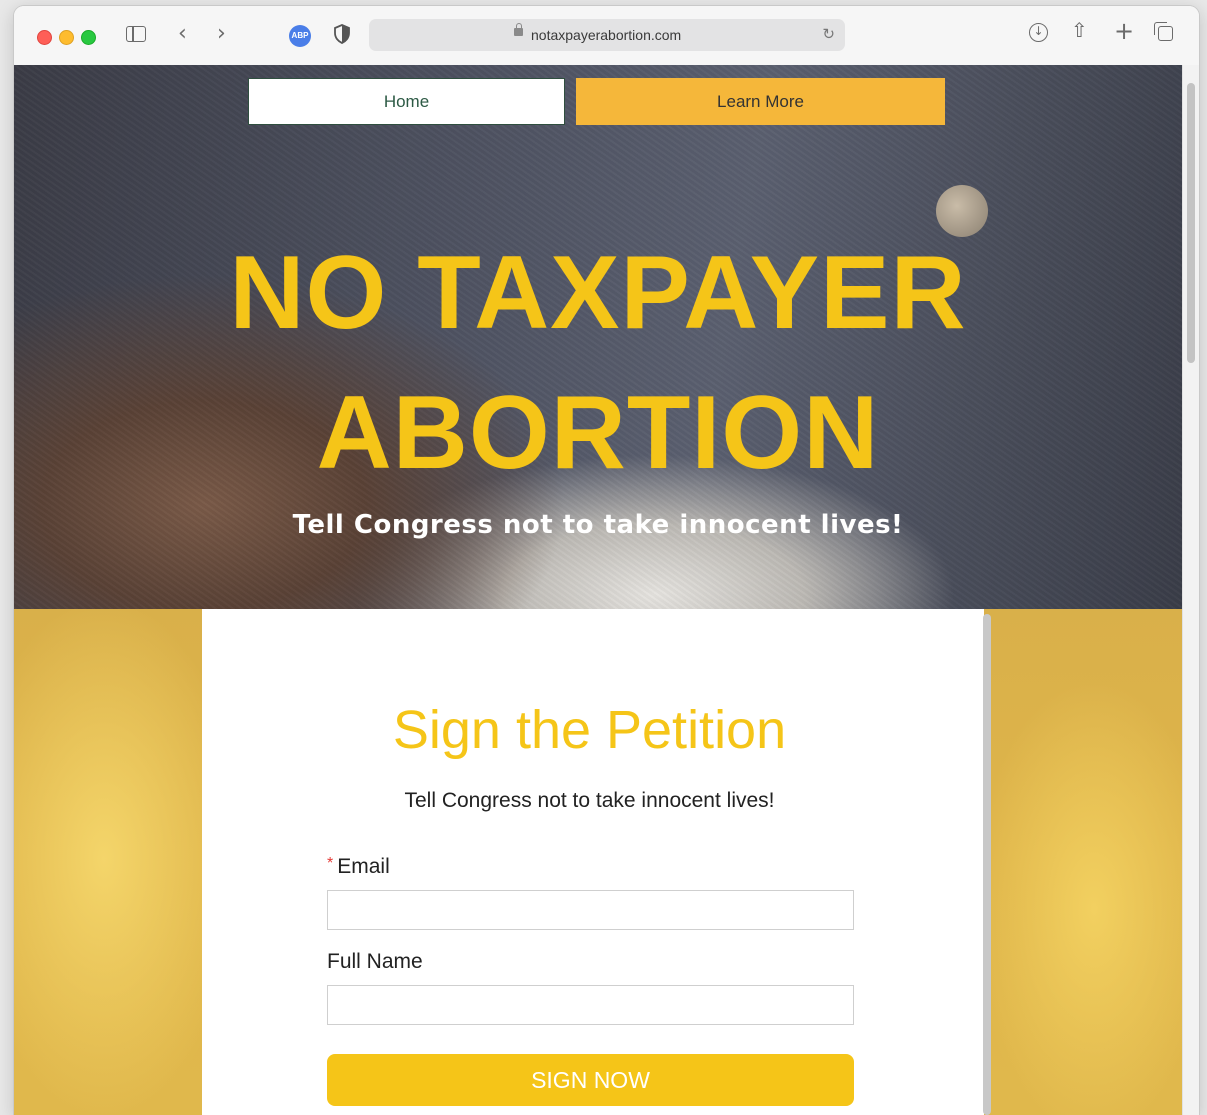  Describe the element at coordinates (590, 1005) in the screenshot. I see `full-name-field` at that location.